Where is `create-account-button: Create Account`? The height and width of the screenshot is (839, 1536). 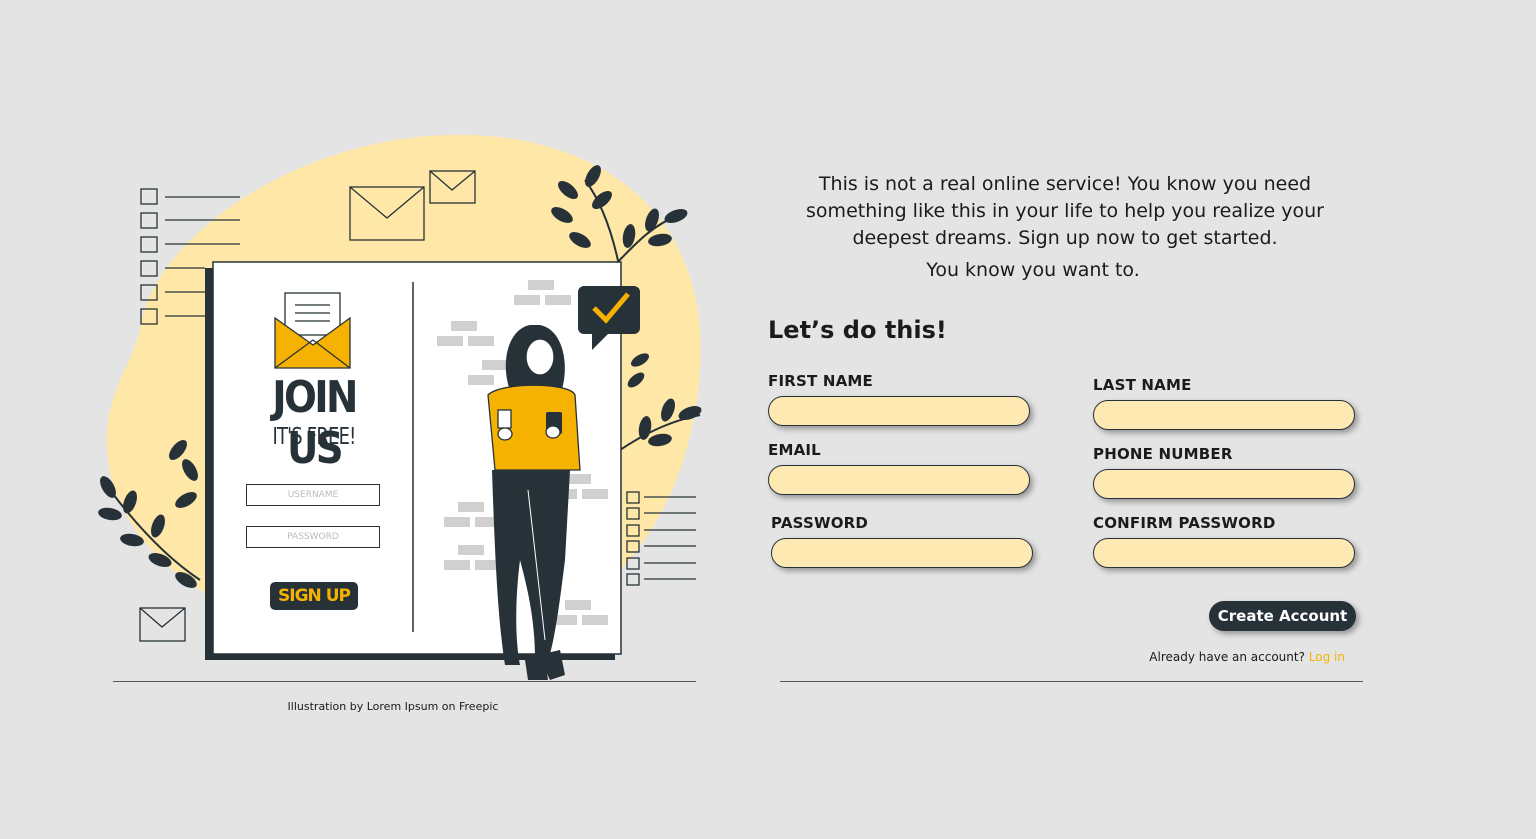 create-account-button: Create Account is located at coordinates (1282, 616).